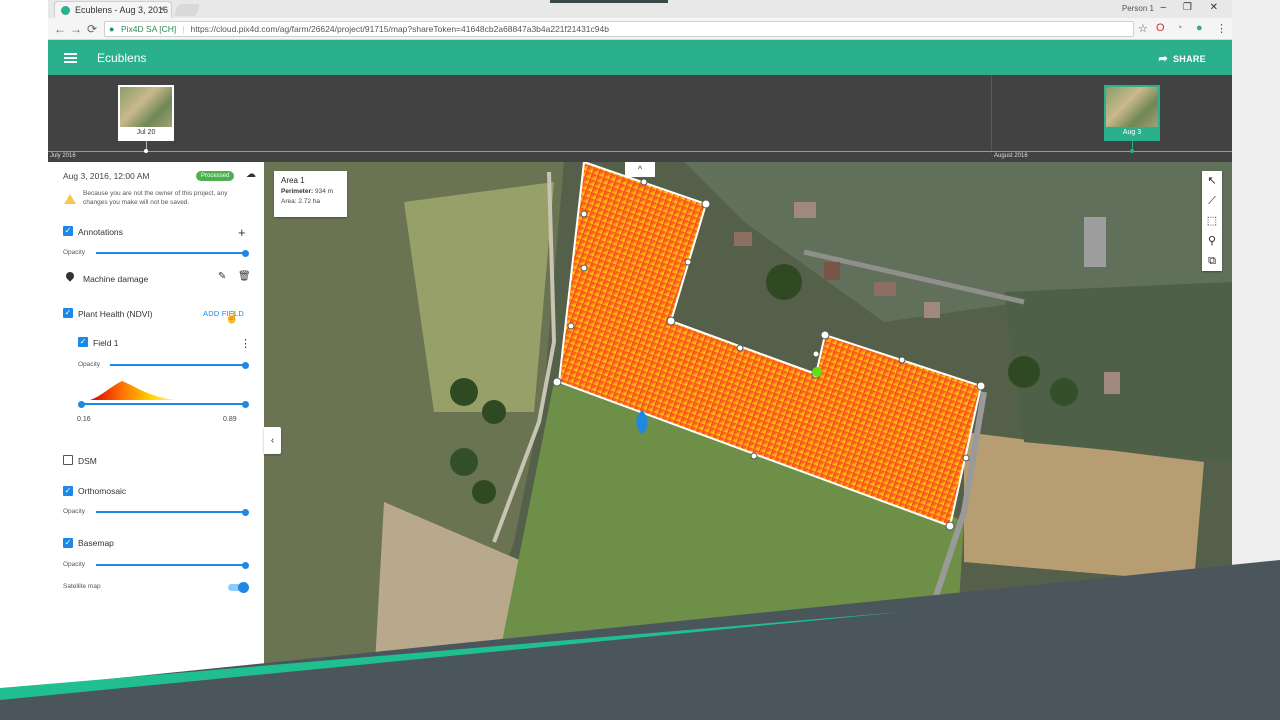 Image resolution: width=1280 pixels, height=720 pixels. What do you see at coordinates (222, 276) in the screenshot?
I see `edit-pencil-icon: ✎` at bounding box center [222, 276].